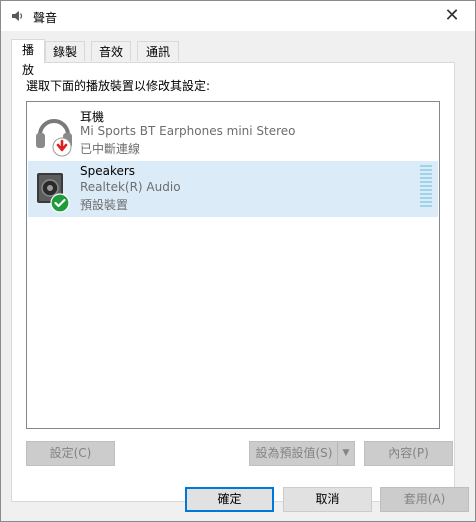  I want to click on configure-button: 設定(C), so click(70, 453).